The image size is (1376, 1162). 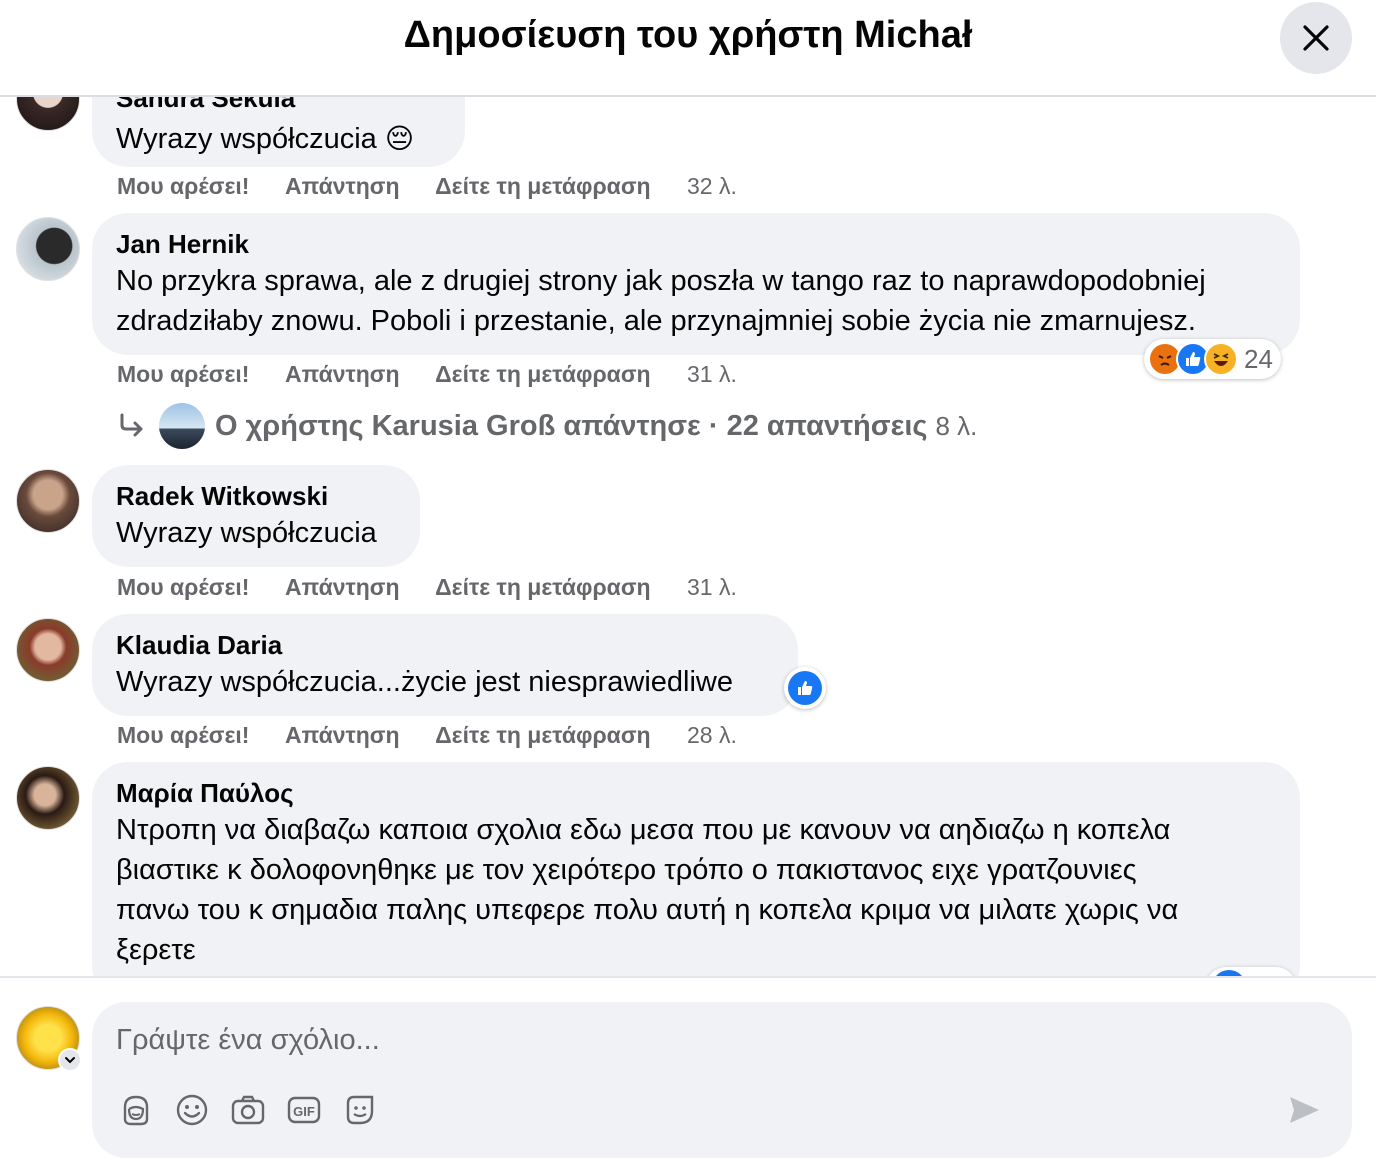 What do you see at coordinates (256, 516) in the screenshot?
I see `comment-bubble: Radek Witkowski Wyrazy współczucia` at bounding box center [256, 516].